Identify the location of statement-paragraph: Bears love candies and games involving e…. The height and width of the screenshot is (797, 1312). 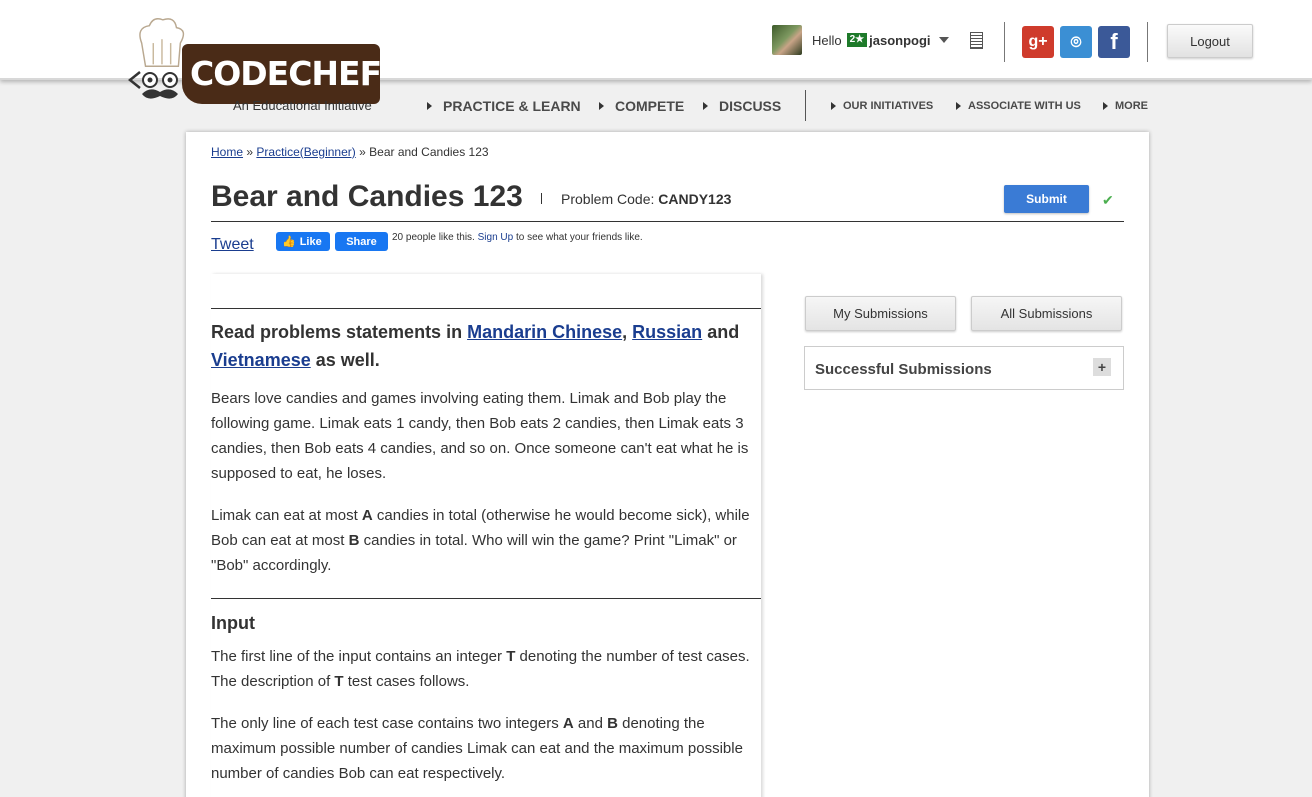
(480, 436).